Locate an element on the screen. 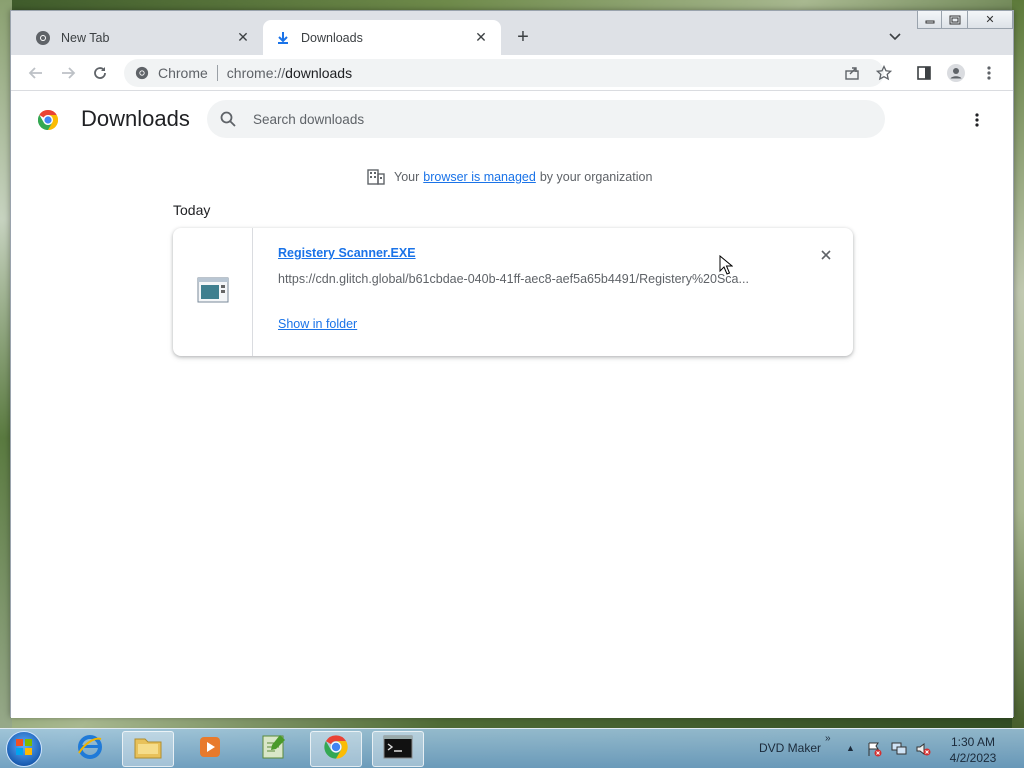 The width and height of the screenshot is (1024, 768). share-icon is located at coordinates (852, 73).